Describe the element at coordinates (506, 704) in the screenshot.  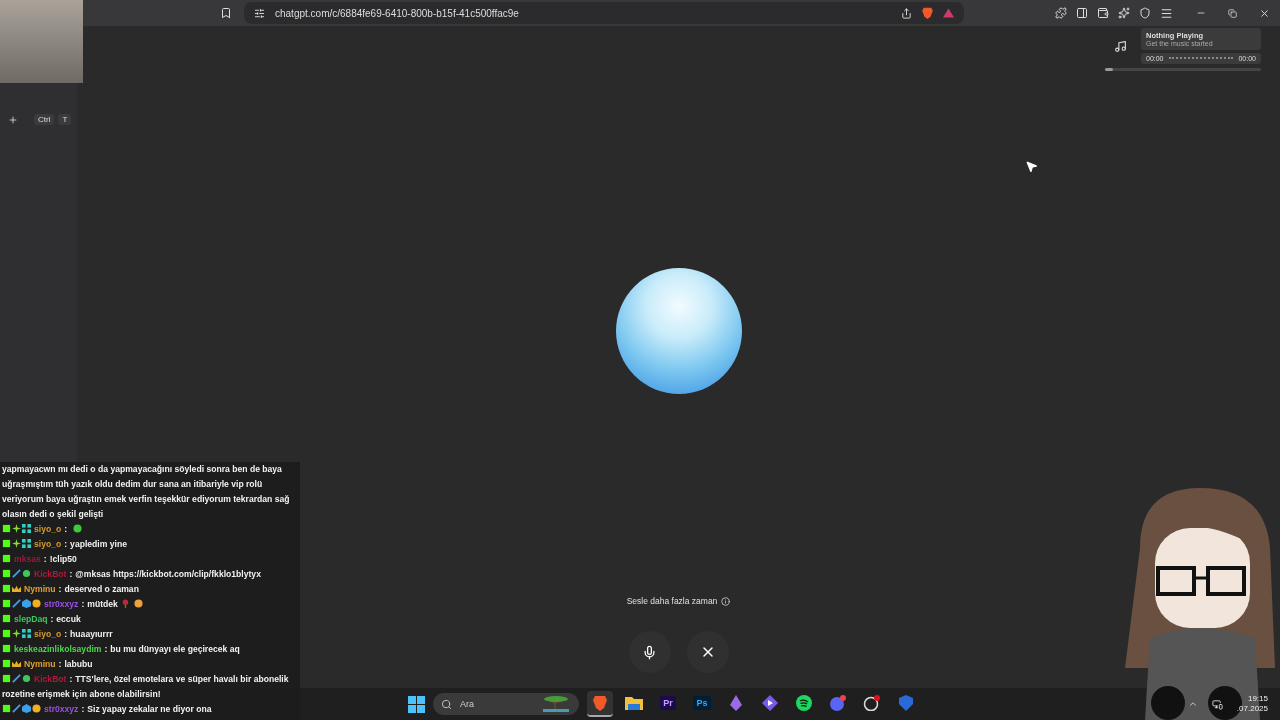
I see `search-field: Ara` at that location.